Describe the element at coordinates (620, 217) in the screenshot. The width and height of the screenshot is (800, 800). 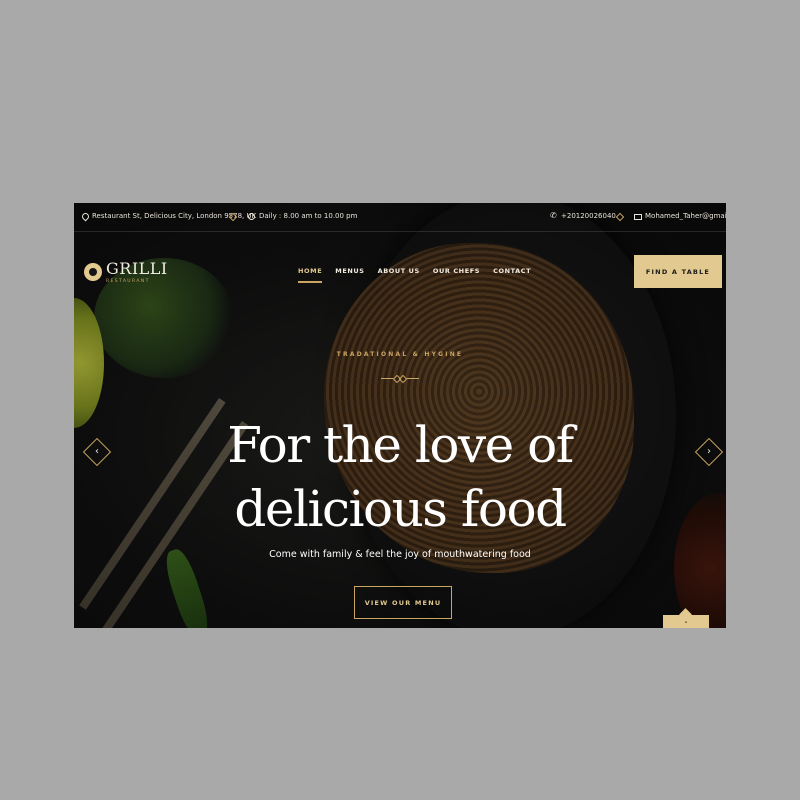
I see `separator-diamond-icon` at that location.